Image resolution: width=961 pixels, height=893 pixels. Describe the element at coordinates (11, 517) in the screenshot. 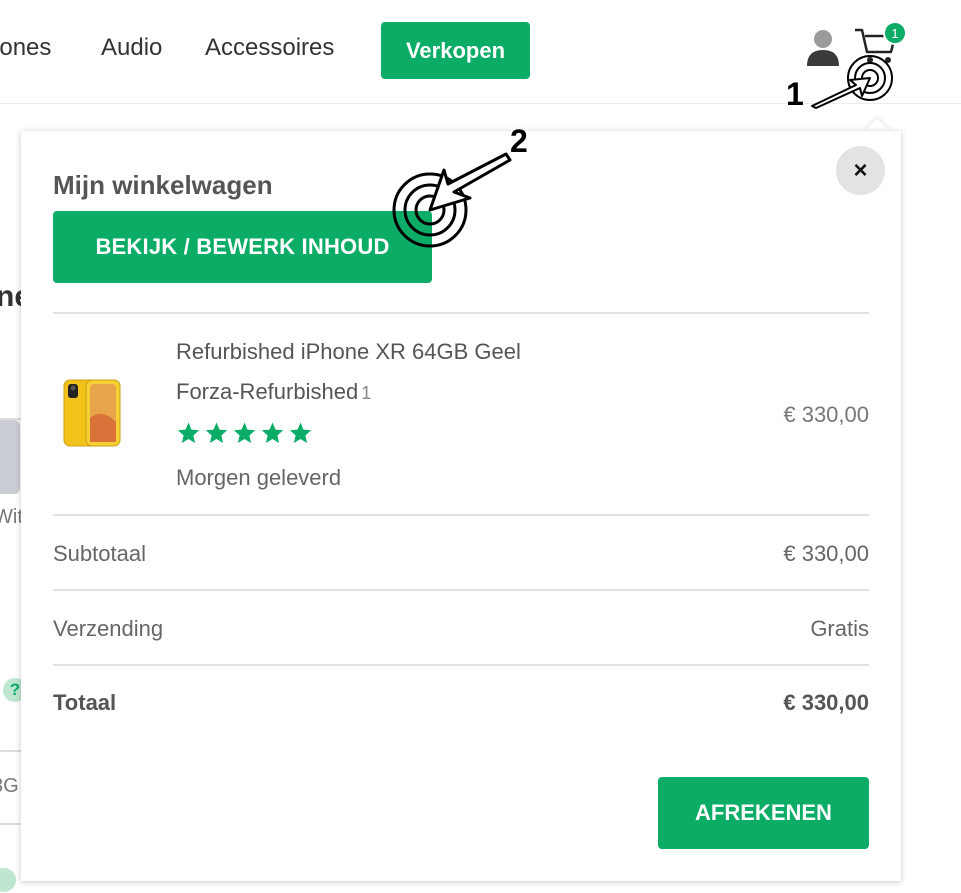

I see `background-caption-fragment: Wit` at that location.